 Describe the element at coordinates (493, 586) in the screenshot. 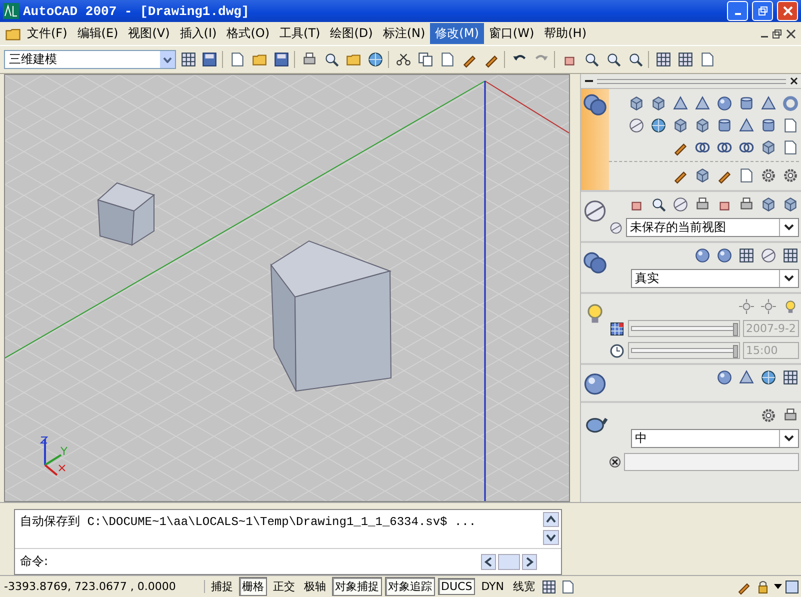

I see `status-toggle: DYN` at that location.